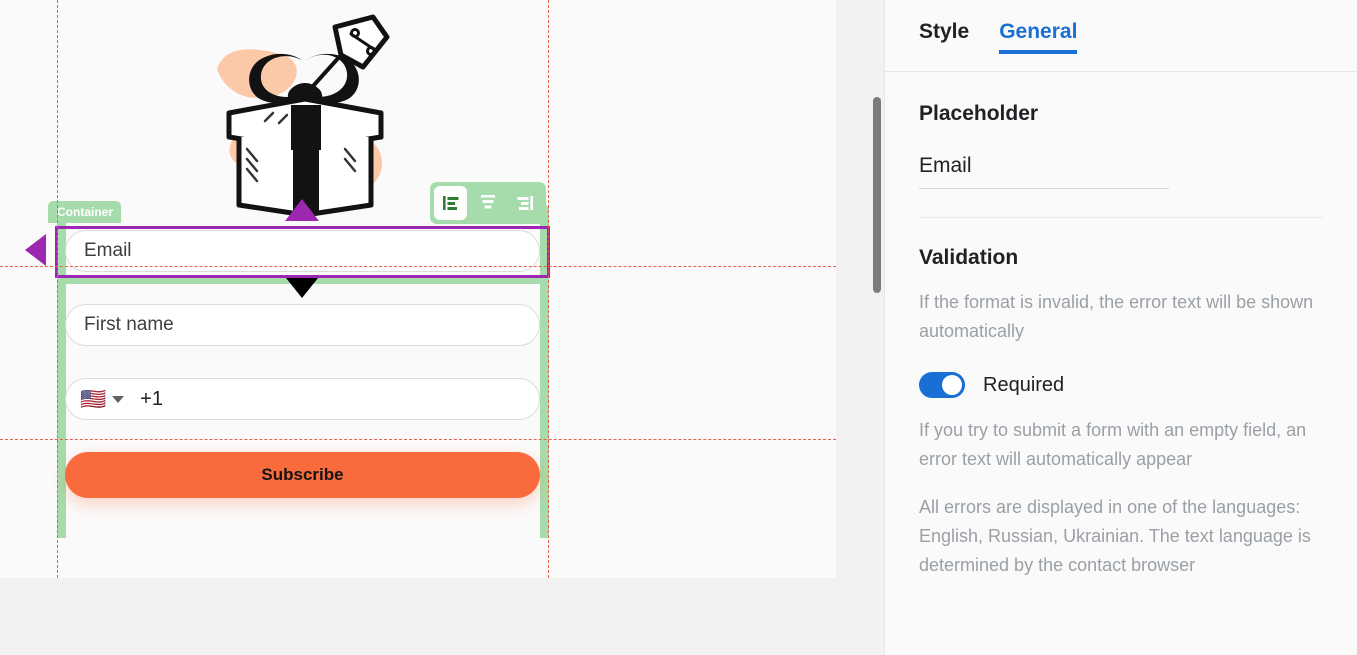 This screenshot has width=1357, height=655. What do you see at coordinates (1121, 385) in the screenshot?
I see `required-row: Required` at bounding box center [1121, 385].